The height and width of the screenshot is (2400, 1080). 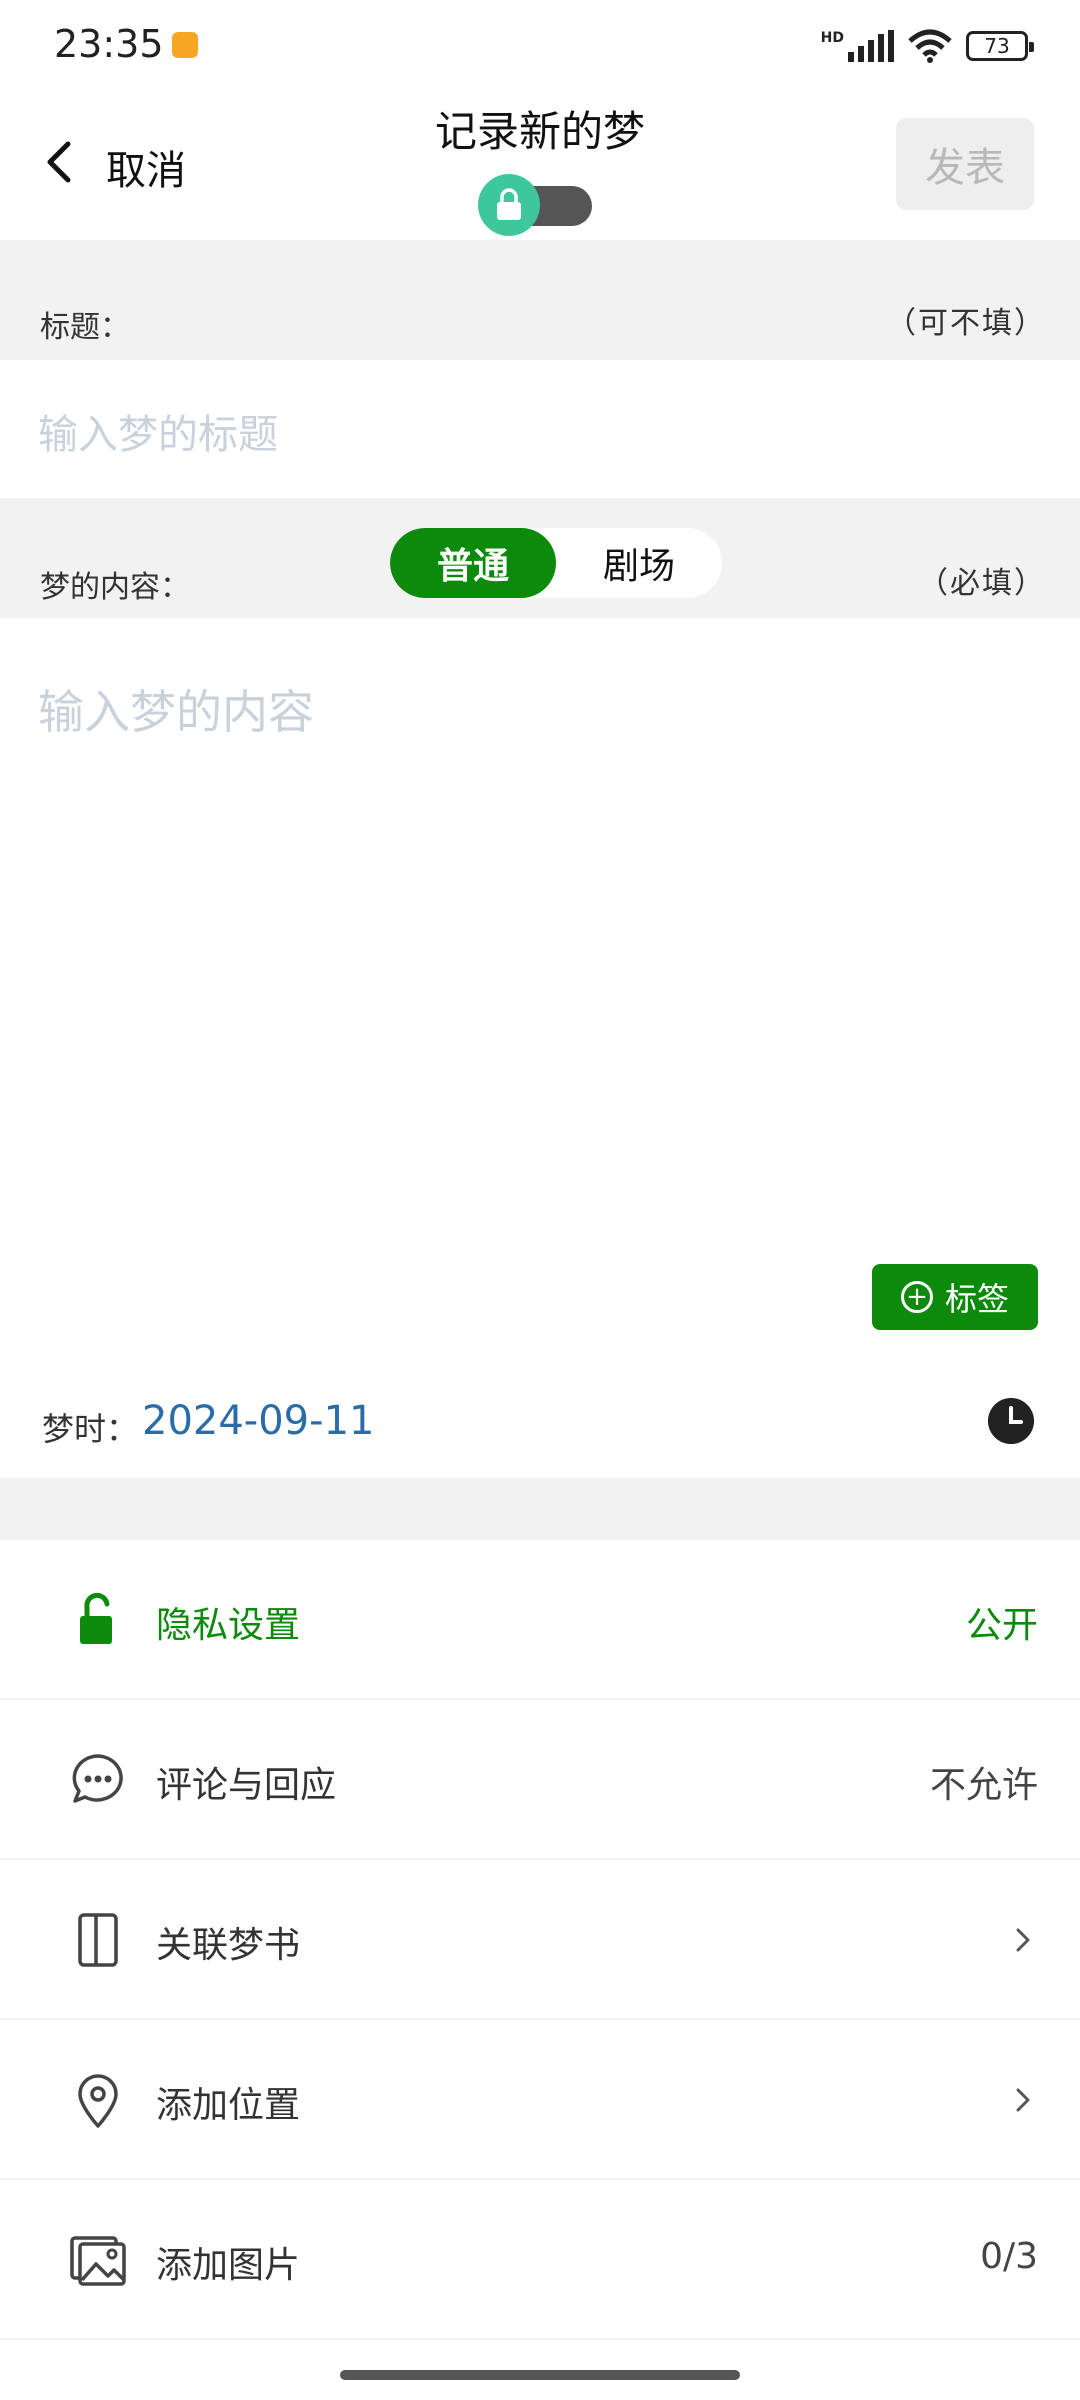 I want to click on wifi-icon, so click(x=930, y=46).